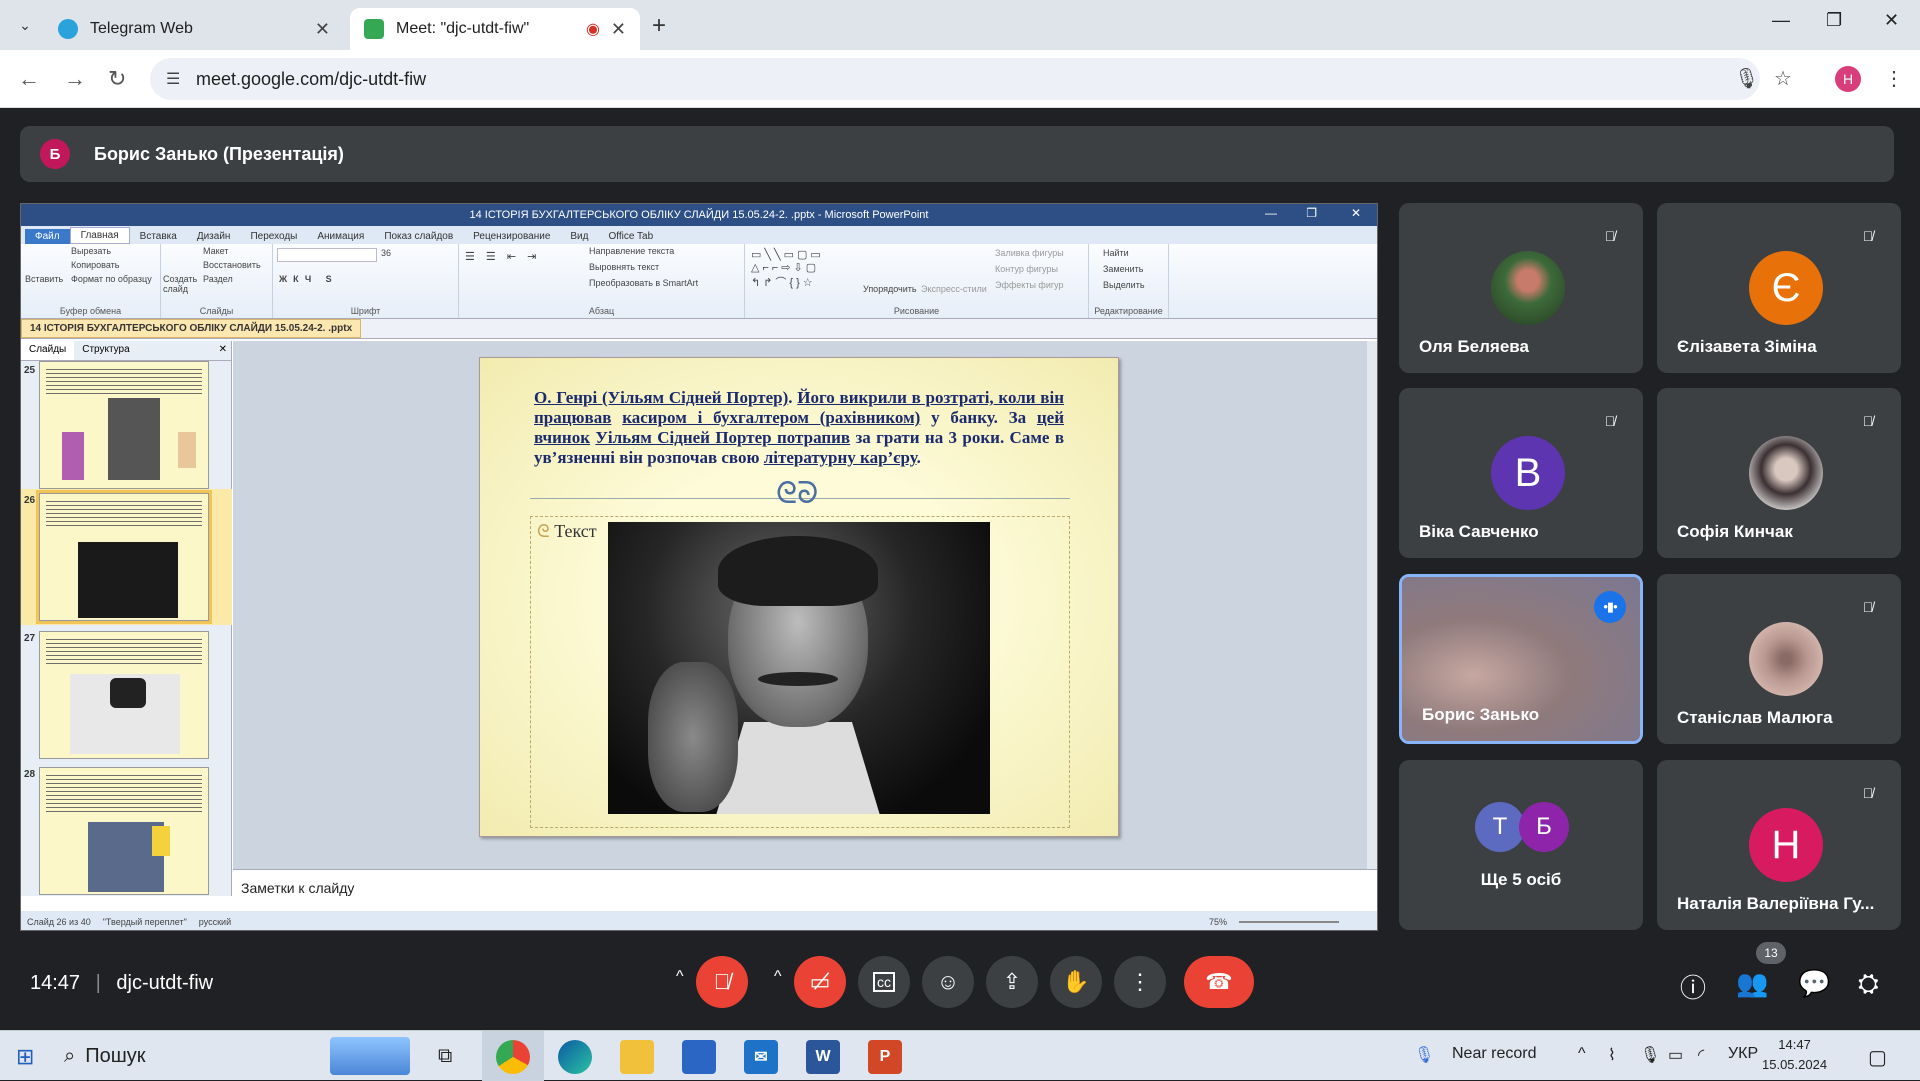  Describe the element at coordinates (1521, 288) in the screenshot. I see `participant-tile: 🎙̸ Оля Беляева` at that location.